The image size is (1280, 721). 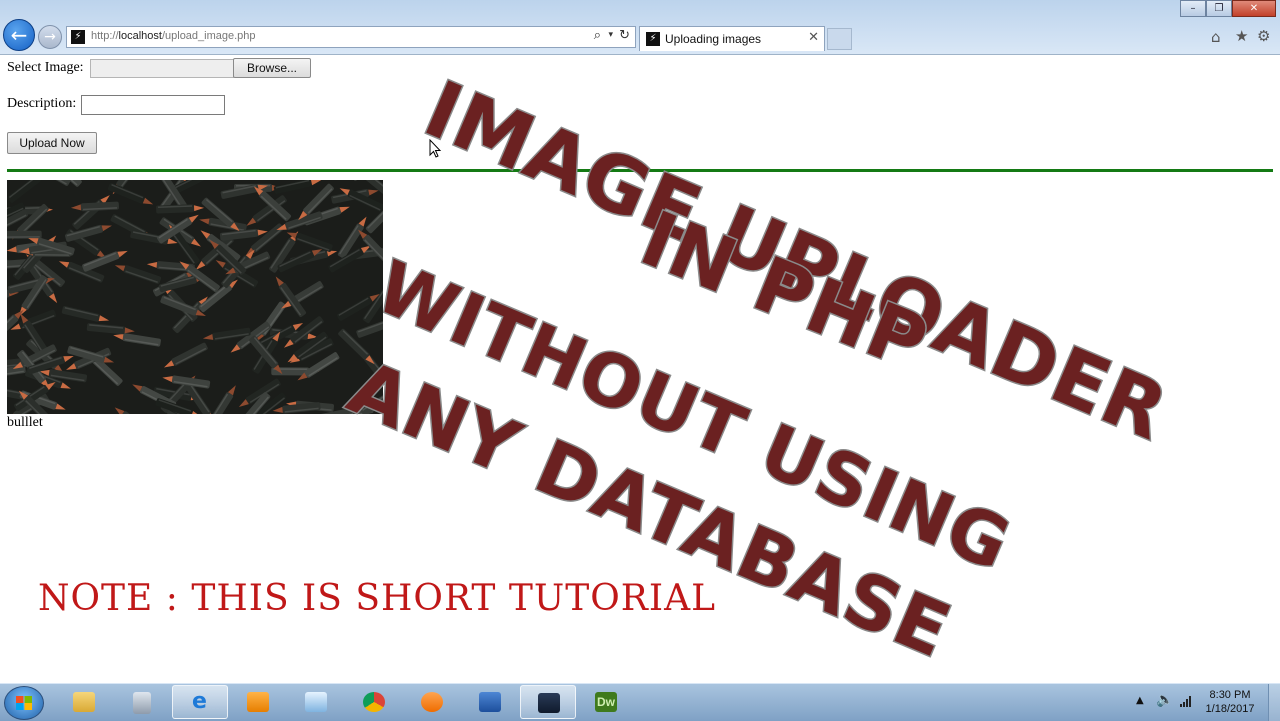 I want to click on windows-logo-icon, so click(x=24, y=703).